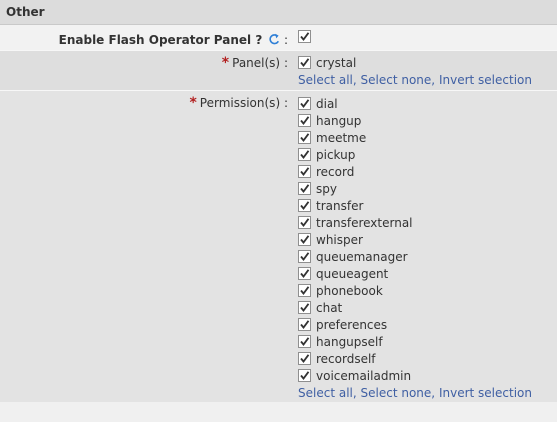  What do you see at coordinates (278, 12) in the screenshot?
I see `section-header: Other` at bounding box center [278, 12].